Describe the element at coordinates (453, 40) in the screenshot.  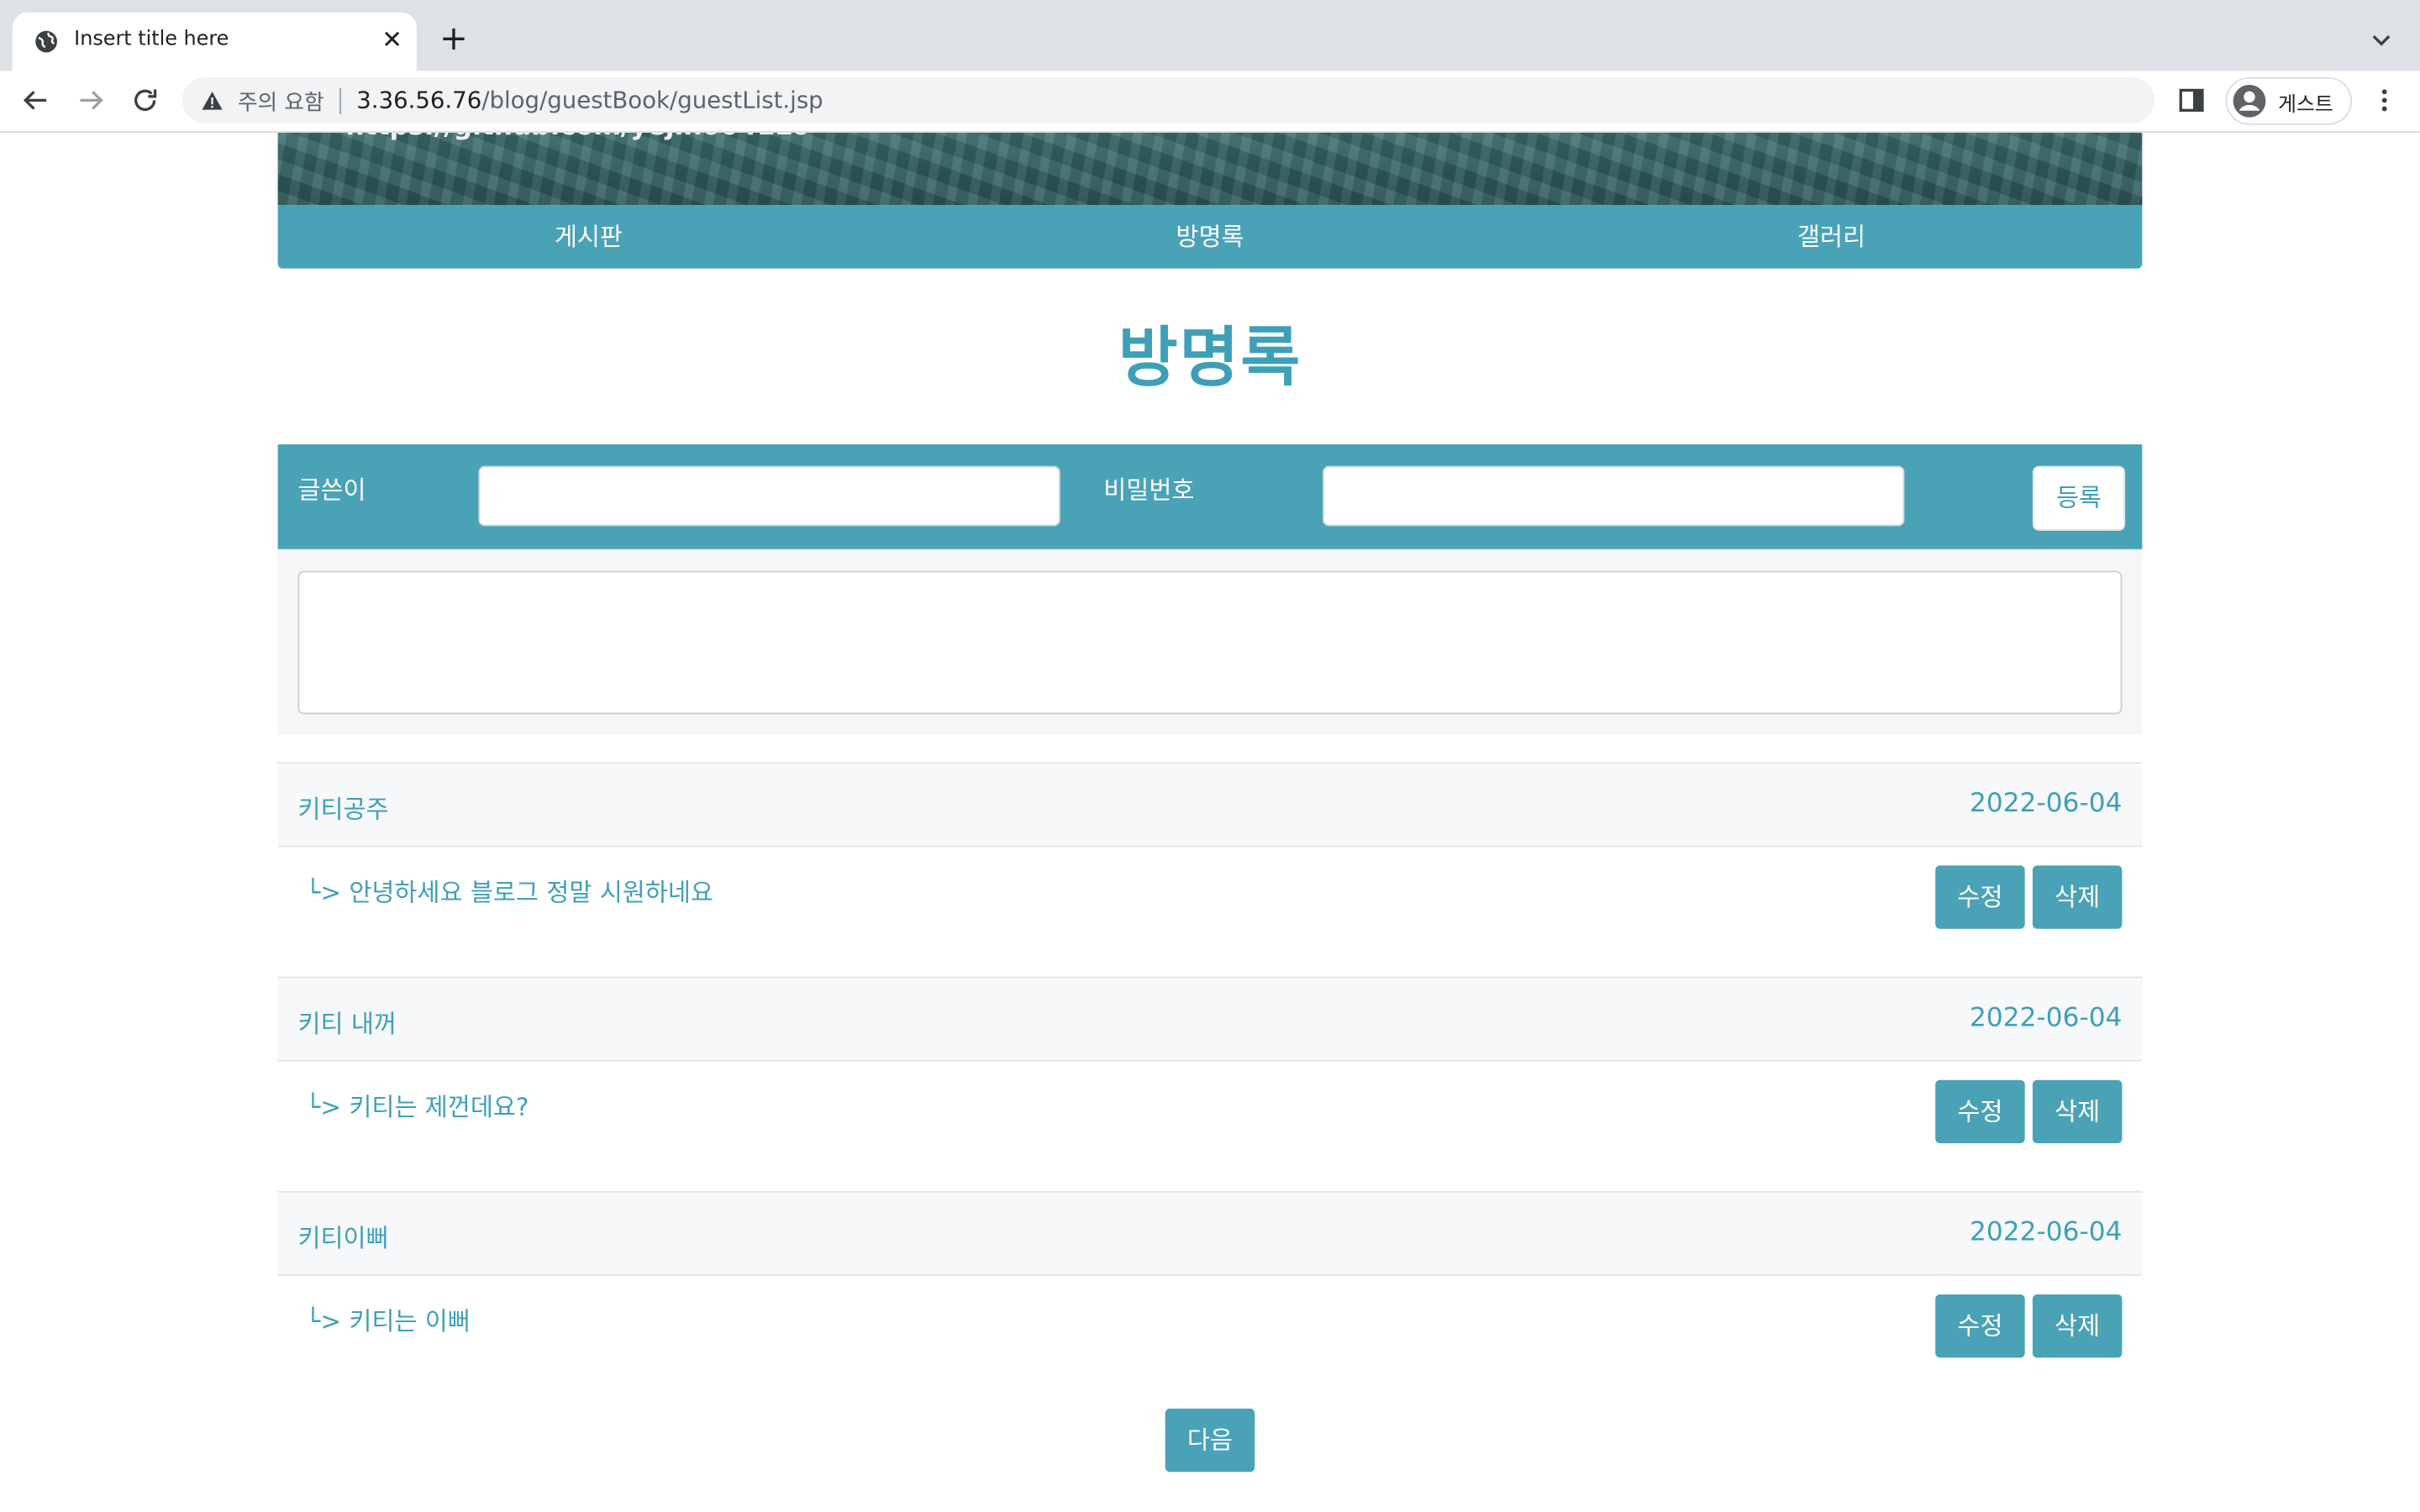
I see `new-tab-icon: +` at that location.